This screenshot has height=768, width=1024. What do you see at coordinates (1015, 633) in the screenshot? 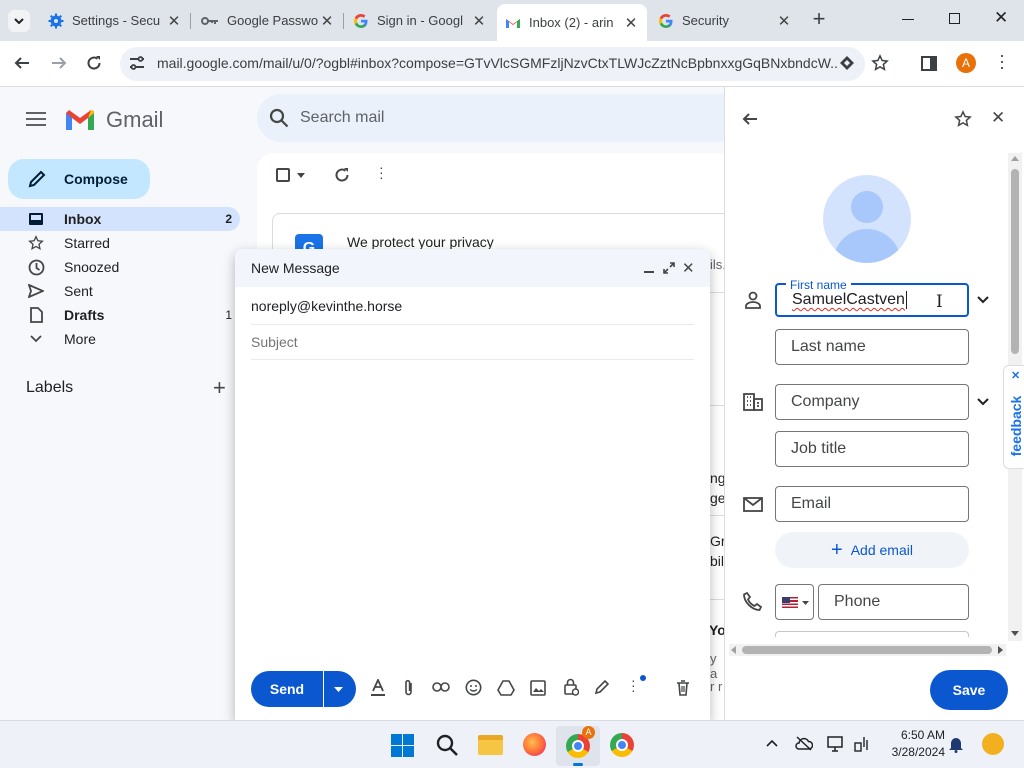
I see `scroll-down-arrow` at bounding box center [1015, 633].